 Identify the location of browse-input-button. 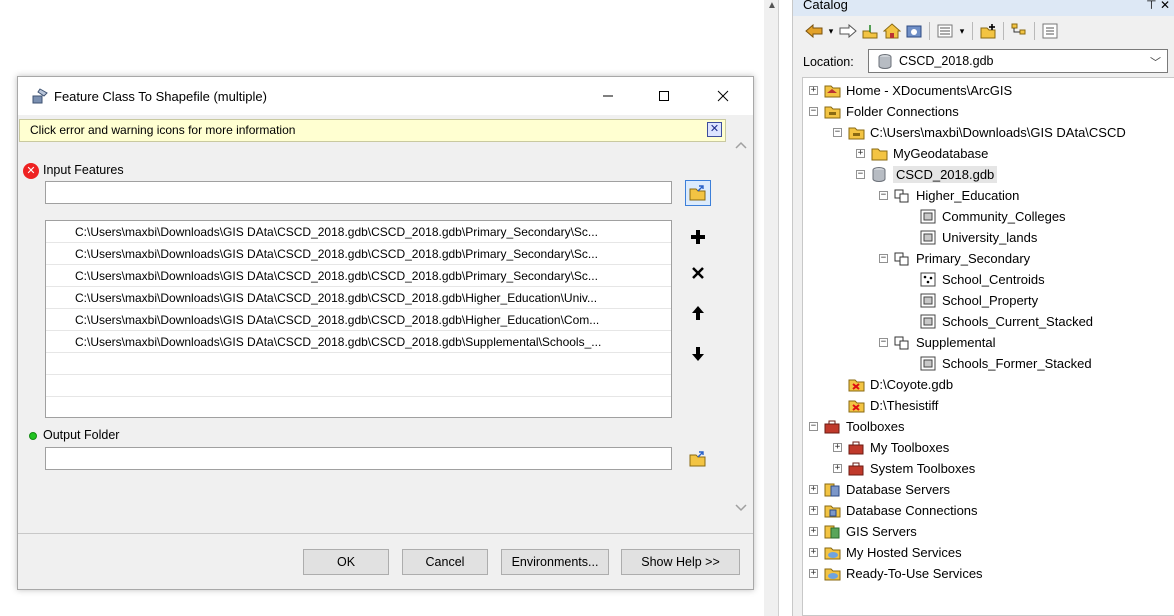
(698, 193).